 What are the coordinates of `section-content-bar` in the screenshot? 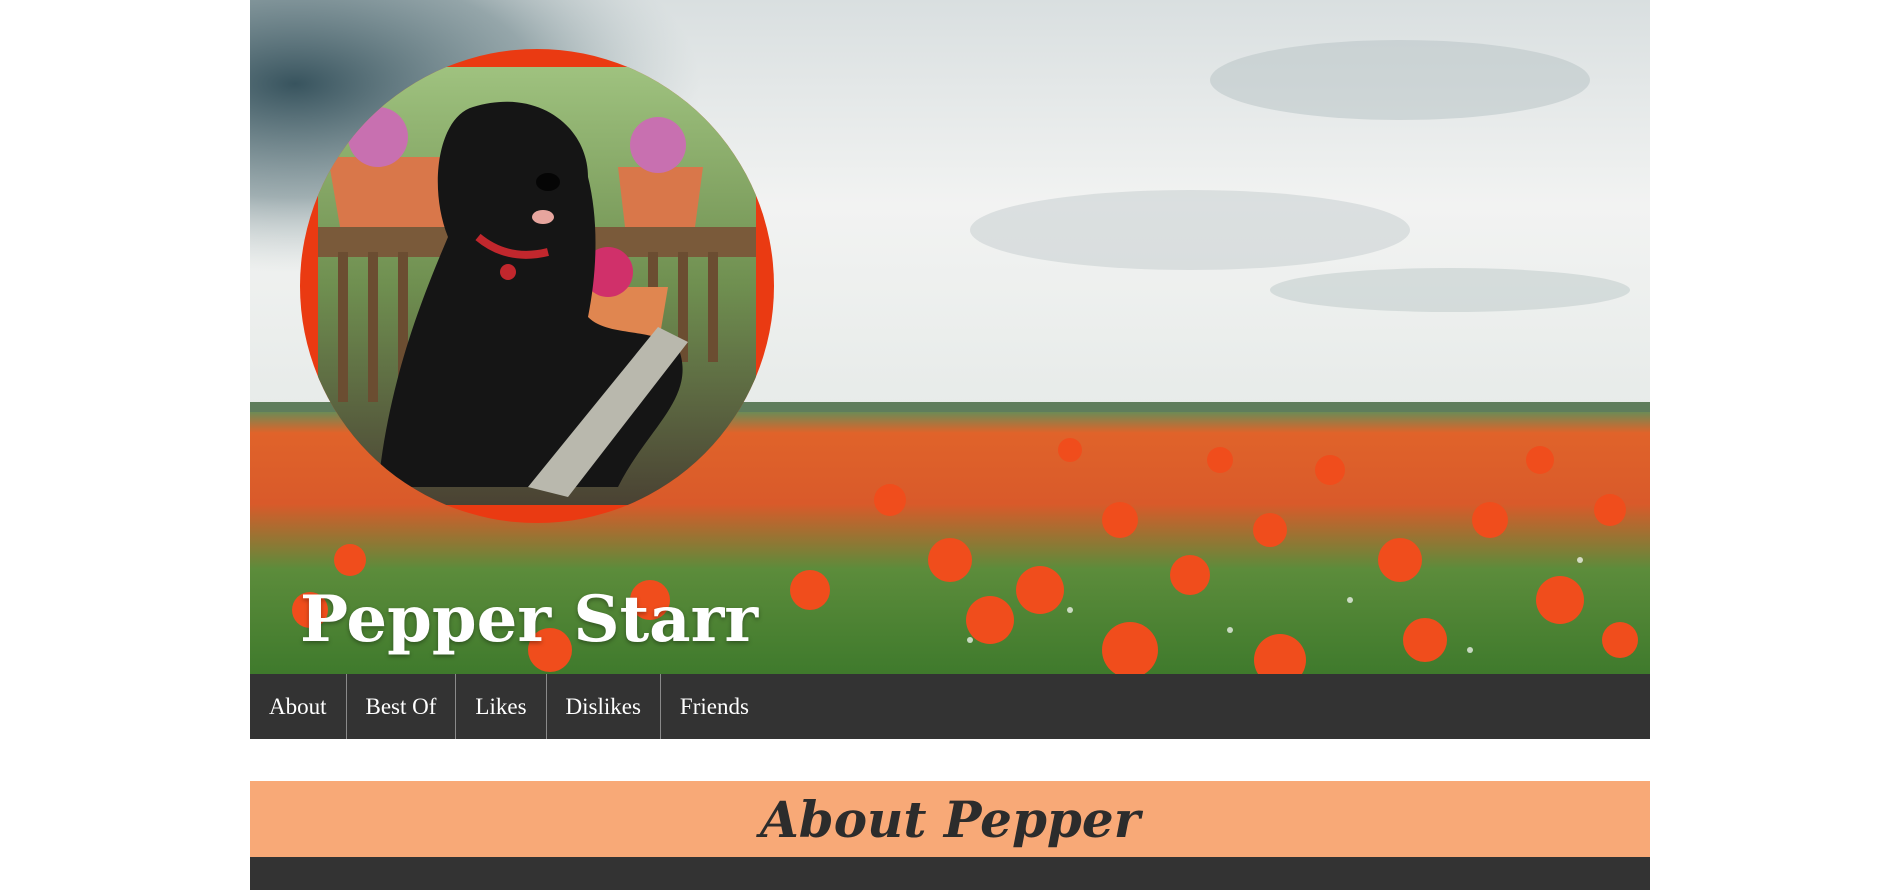 It's located at (950, 873).